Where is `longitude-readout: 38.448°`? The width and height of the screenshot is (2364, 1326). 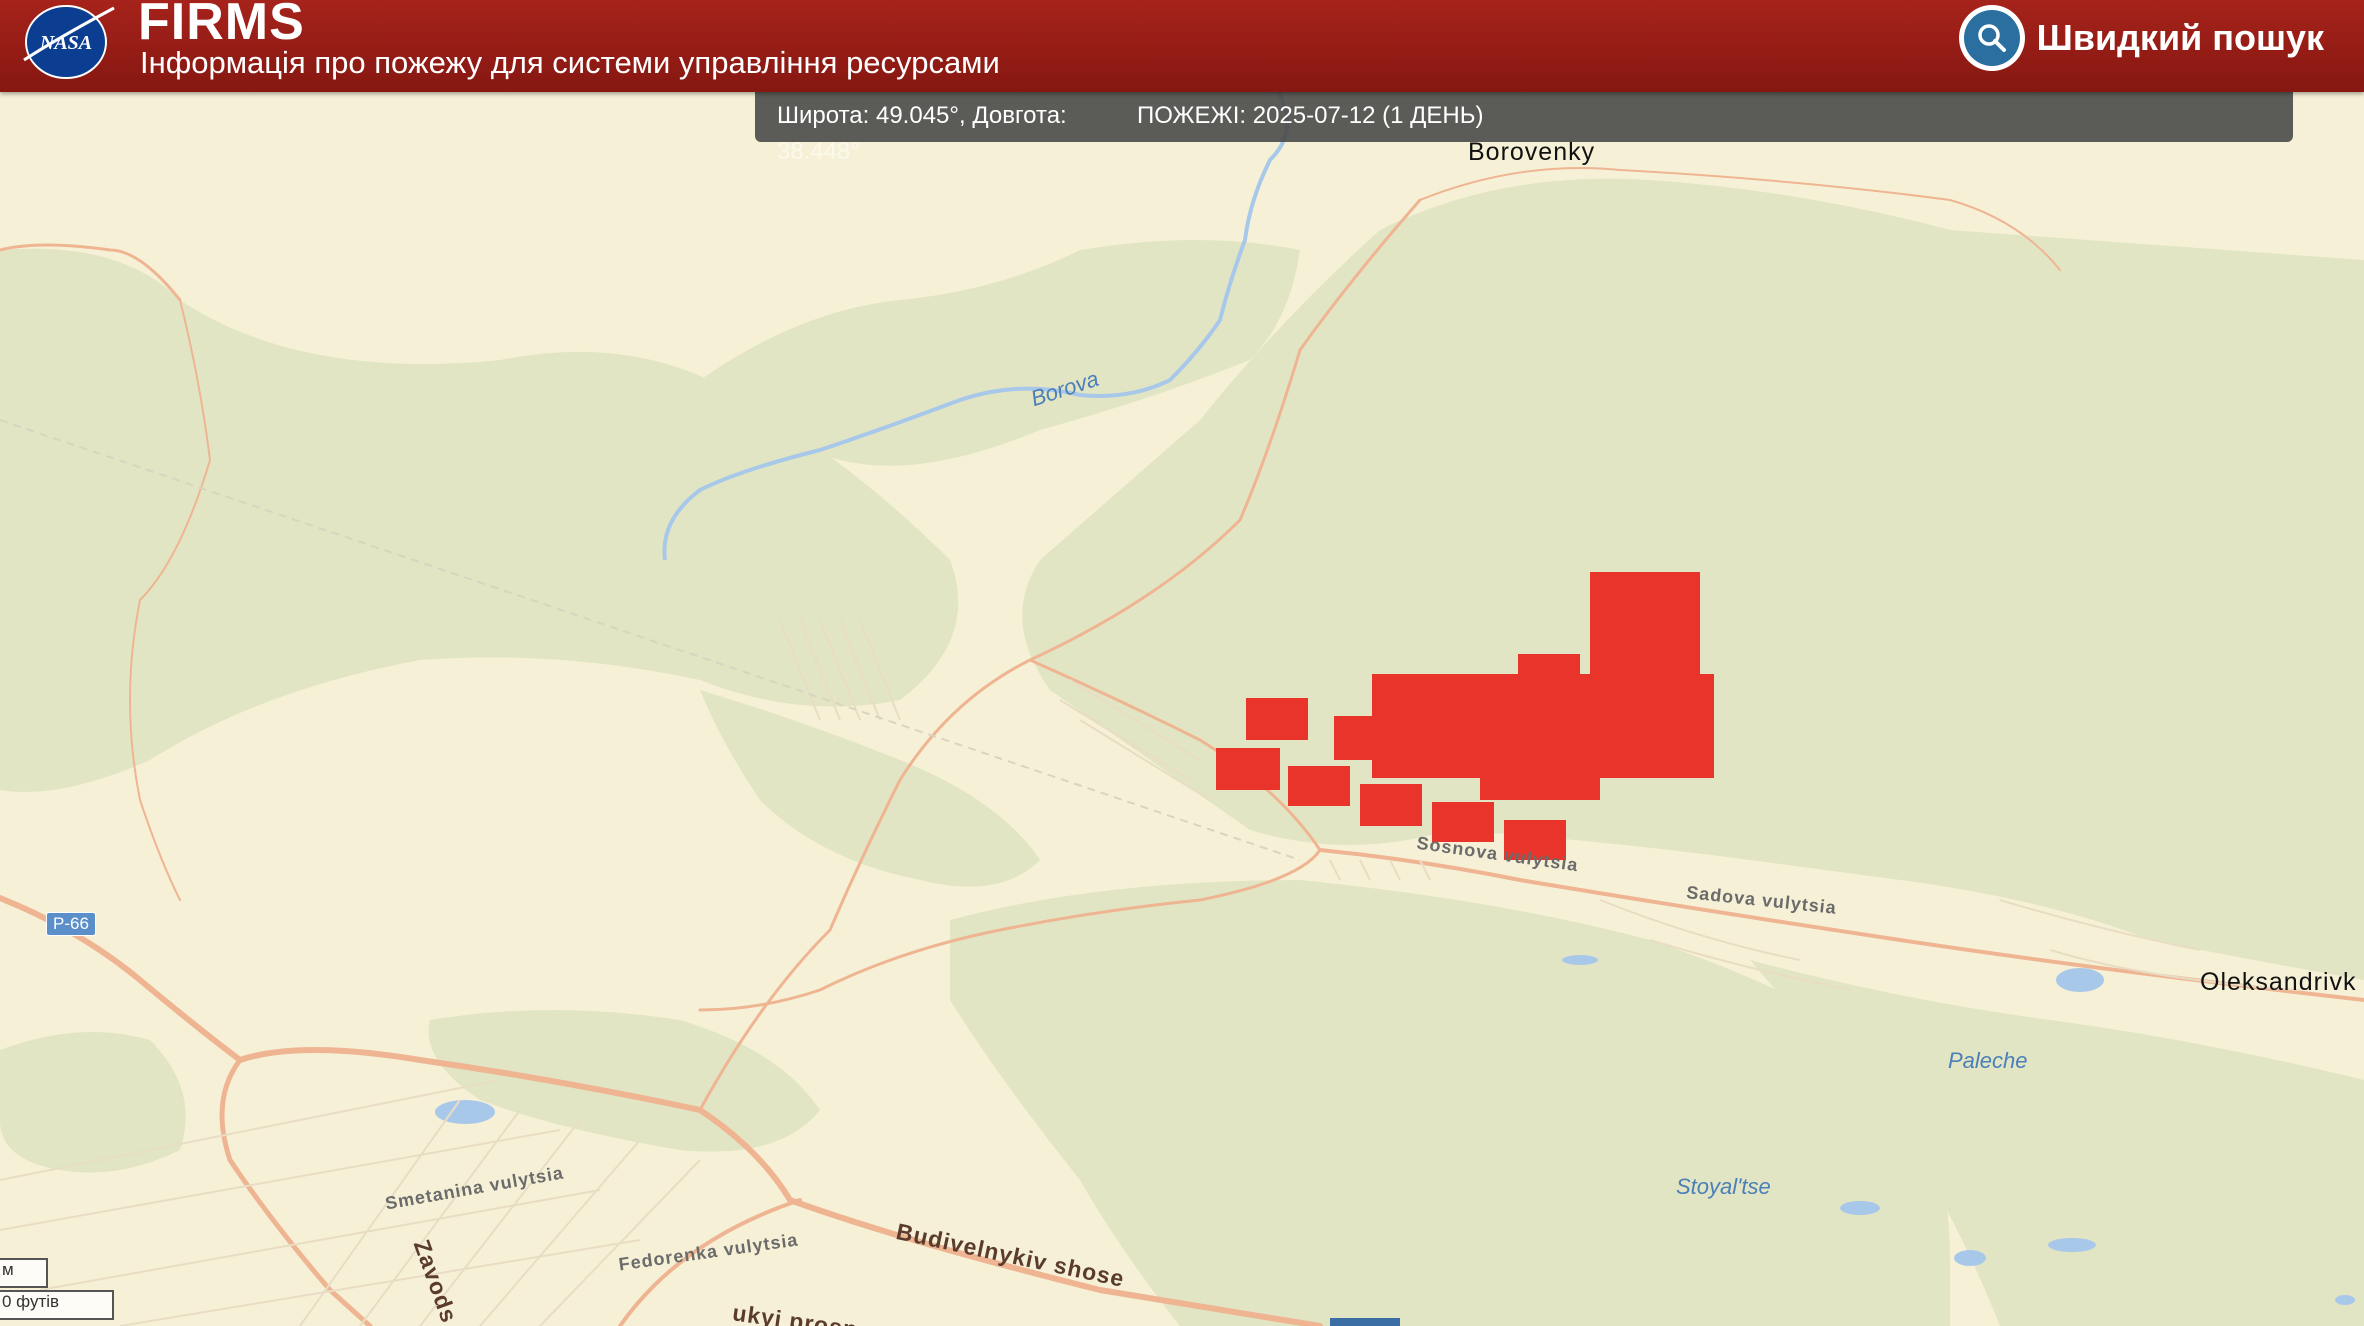 longitude-readout: 38.448° is located at coordinates (819, 151).